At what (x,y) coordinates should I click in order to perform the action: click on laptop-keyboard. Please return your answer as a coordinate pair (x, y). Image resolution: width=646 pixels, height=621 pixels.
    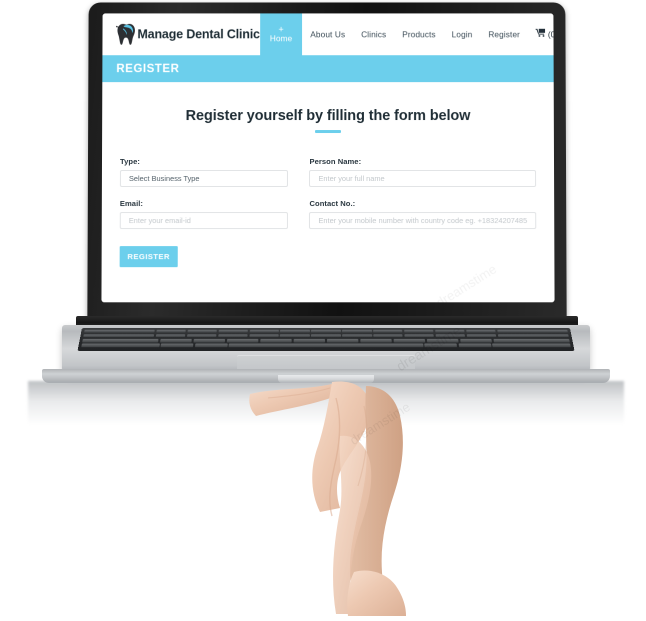
    Looking at the image, I should click on (326, 339).